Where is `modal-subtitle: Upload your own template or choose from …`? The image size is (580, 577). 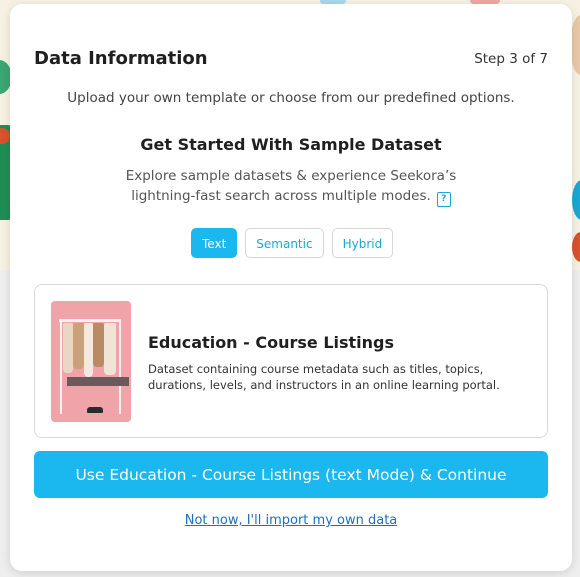 modal-subtitle: Upload your own template or choose from … is located at coordinates (291, 98).